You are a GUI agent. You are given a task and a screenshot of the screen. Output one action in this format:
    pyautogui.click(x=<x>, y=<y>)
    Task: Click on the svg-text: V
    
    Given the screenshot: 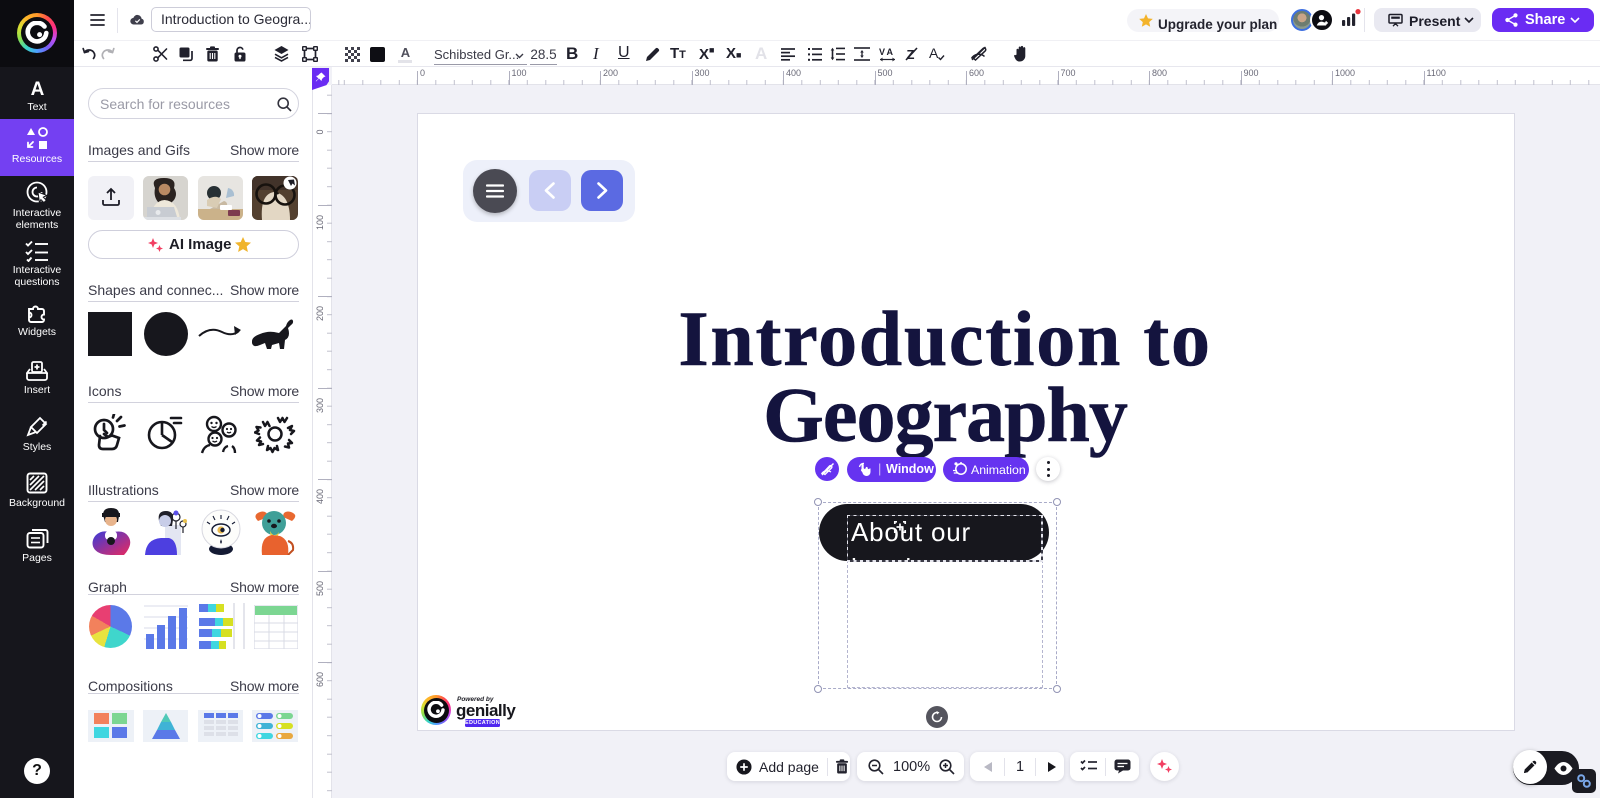 What is the action you would take?
    pyautogui.click(x=882, y=52)
    